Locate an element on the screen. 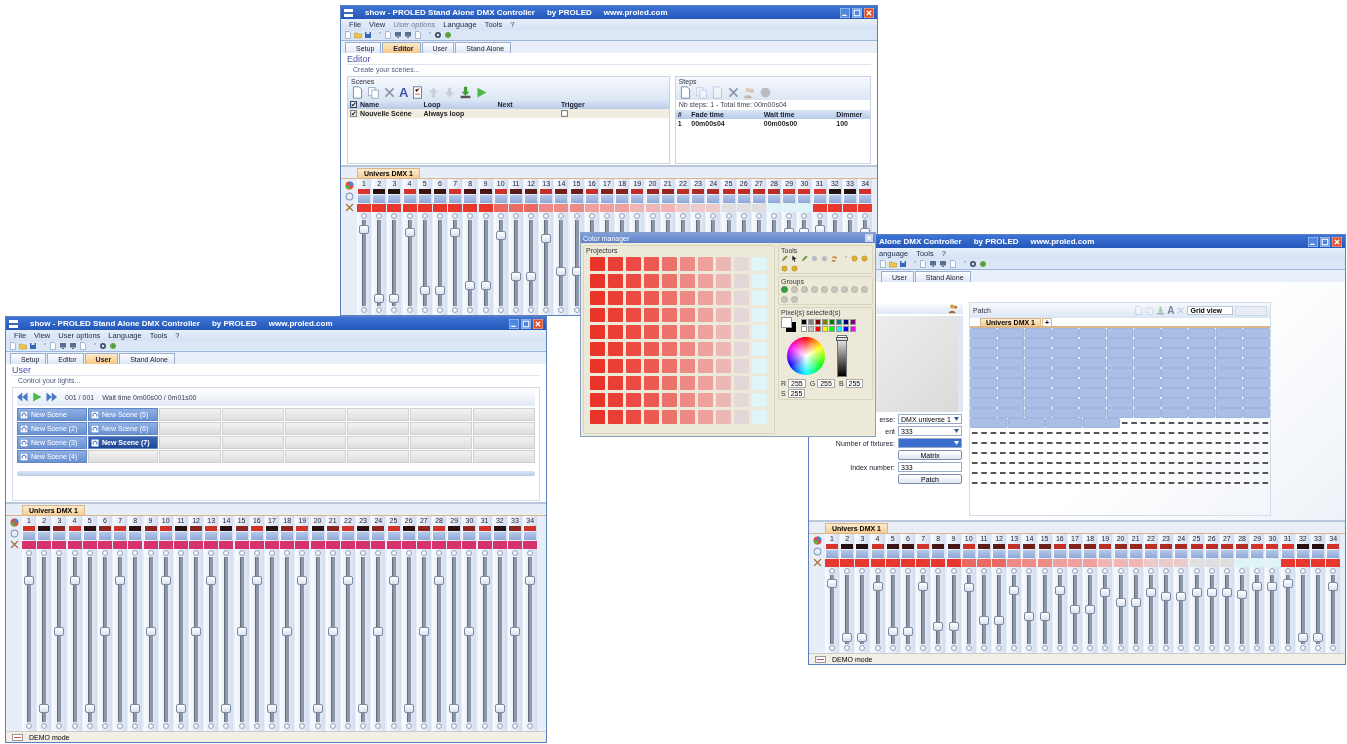 The width and height of the screenshot is (1347, 744). page-heading: Editor is located at coordinates (609, 59).